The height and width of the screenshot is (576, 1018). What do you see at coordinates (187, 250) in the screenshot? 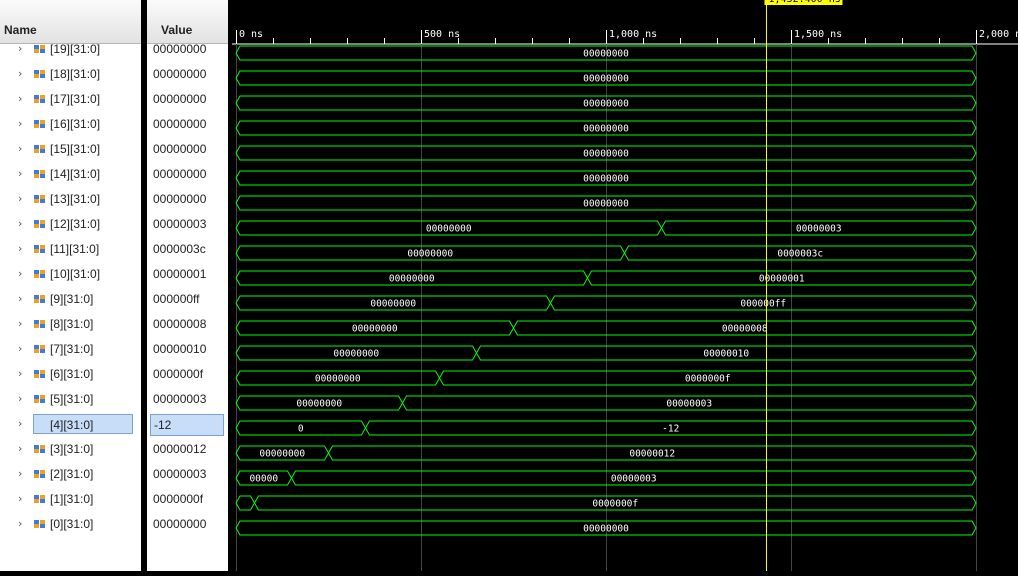
I see `signal-value-row: 0000003c` at bounding box center [187, 250].